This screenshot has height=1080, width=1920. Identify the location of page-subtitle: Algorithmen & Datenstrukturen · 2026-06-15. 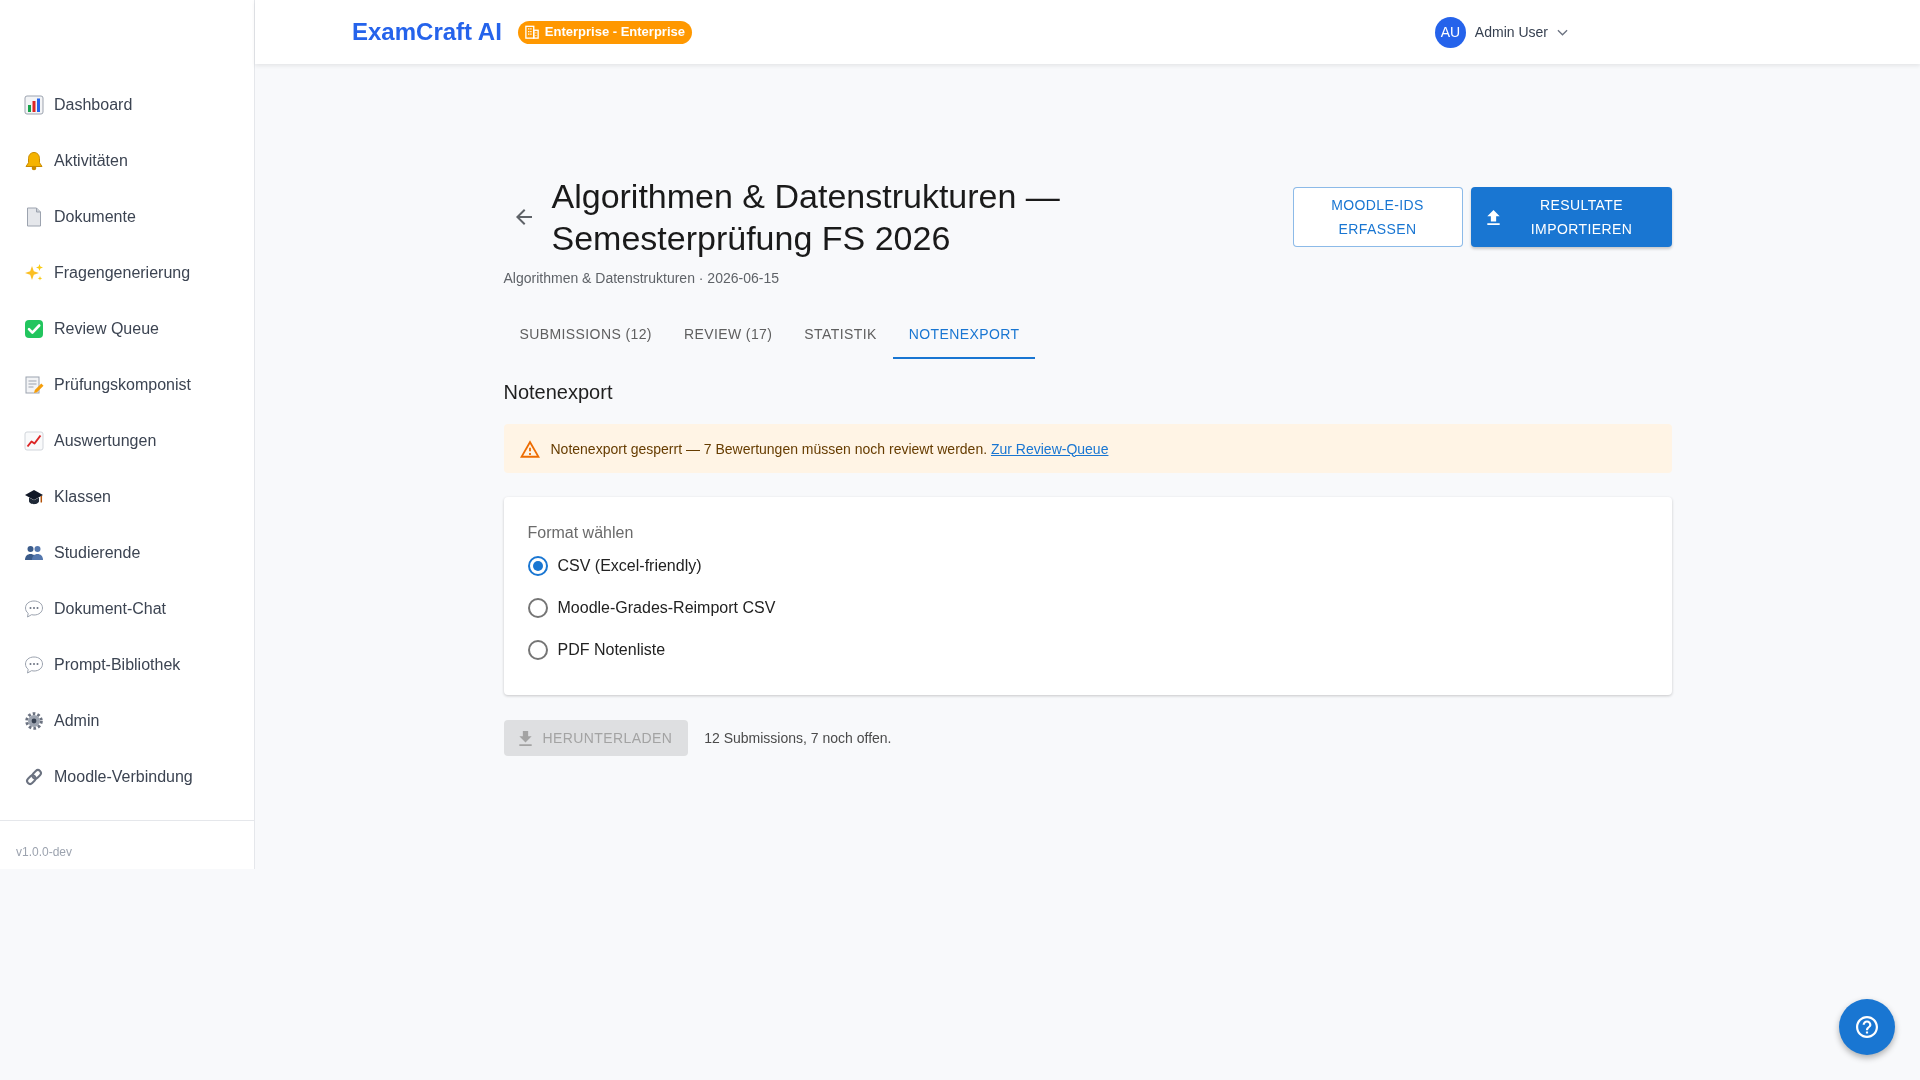
(641, 278).